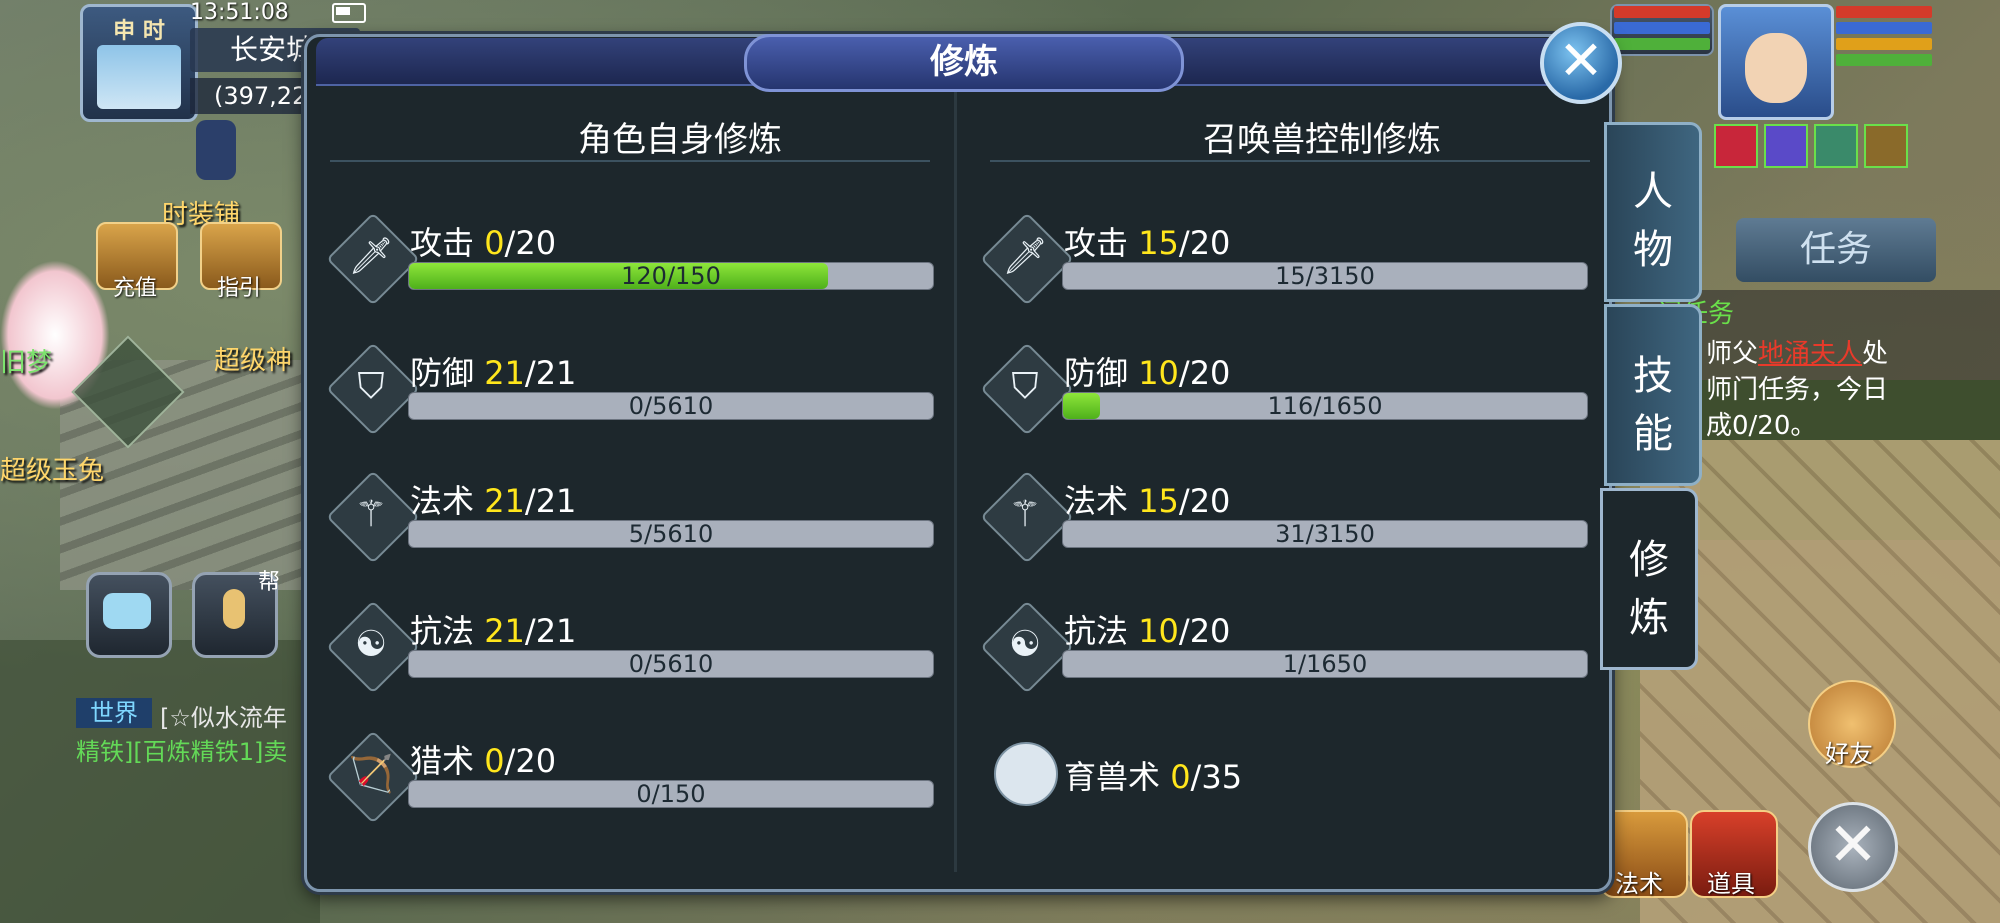 This screenshot has height=923, width=2000. Describe the element at coordinates (269, 582) in the screenshot. I see `guild-voice-tag: 帮` at that location.